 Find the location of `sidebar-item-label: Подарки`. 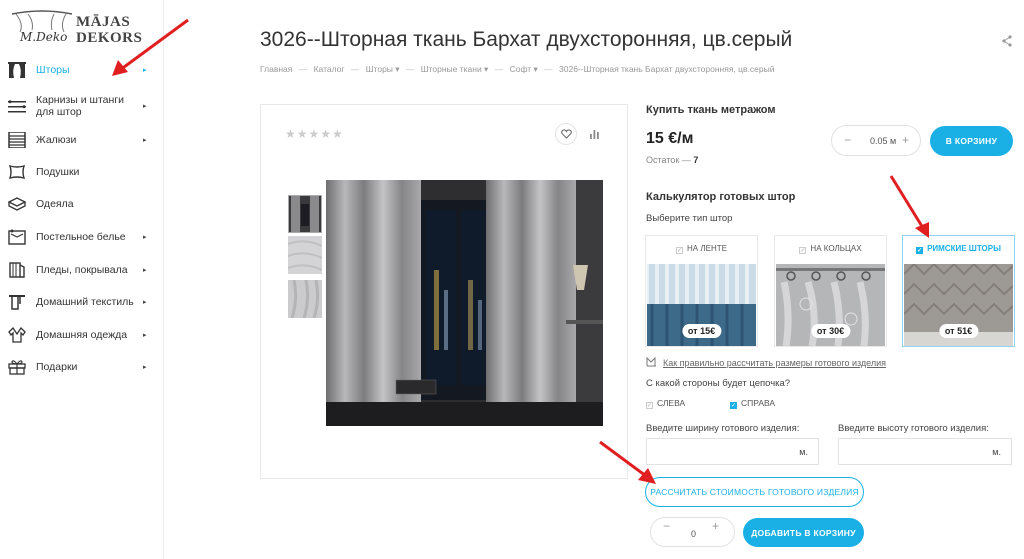

sidebar-item-label: Подарки is located at coordinates (57, 367).